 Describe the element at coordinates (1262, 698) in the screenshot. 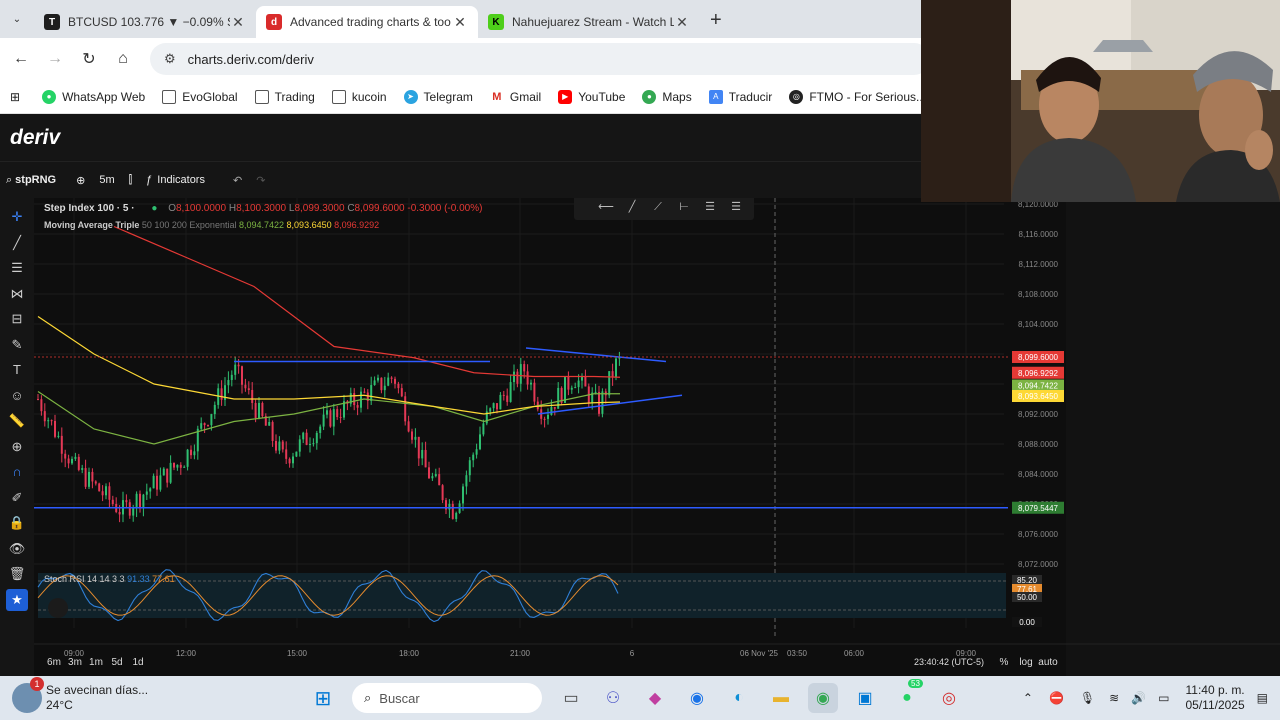

I see `notifications-icon: ▤` at that location.